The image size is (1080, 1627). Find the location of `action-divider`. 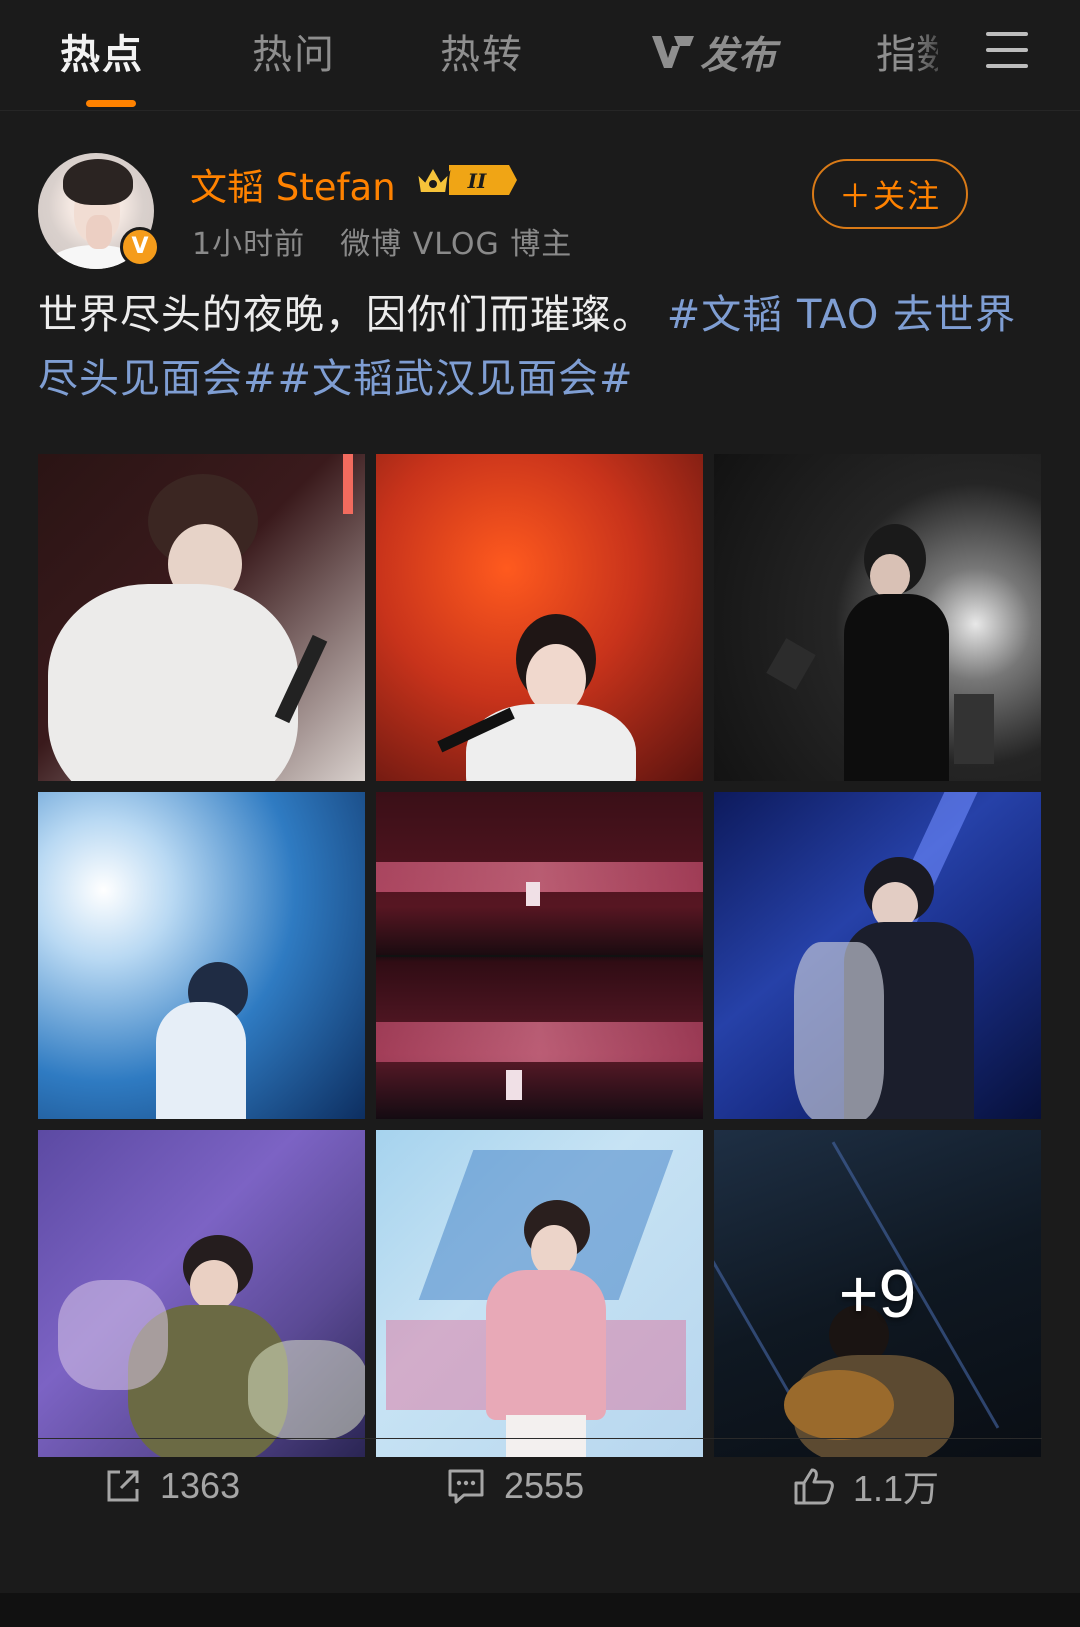

action-divider is located at coordinates (540, 1438).